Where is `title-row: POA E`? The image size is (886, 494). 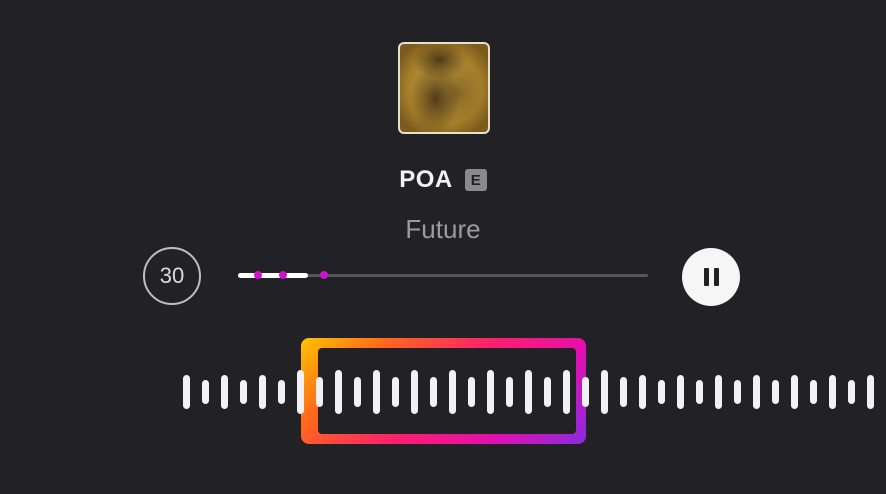
title-row: POA E is located at coordinates (443, 180).